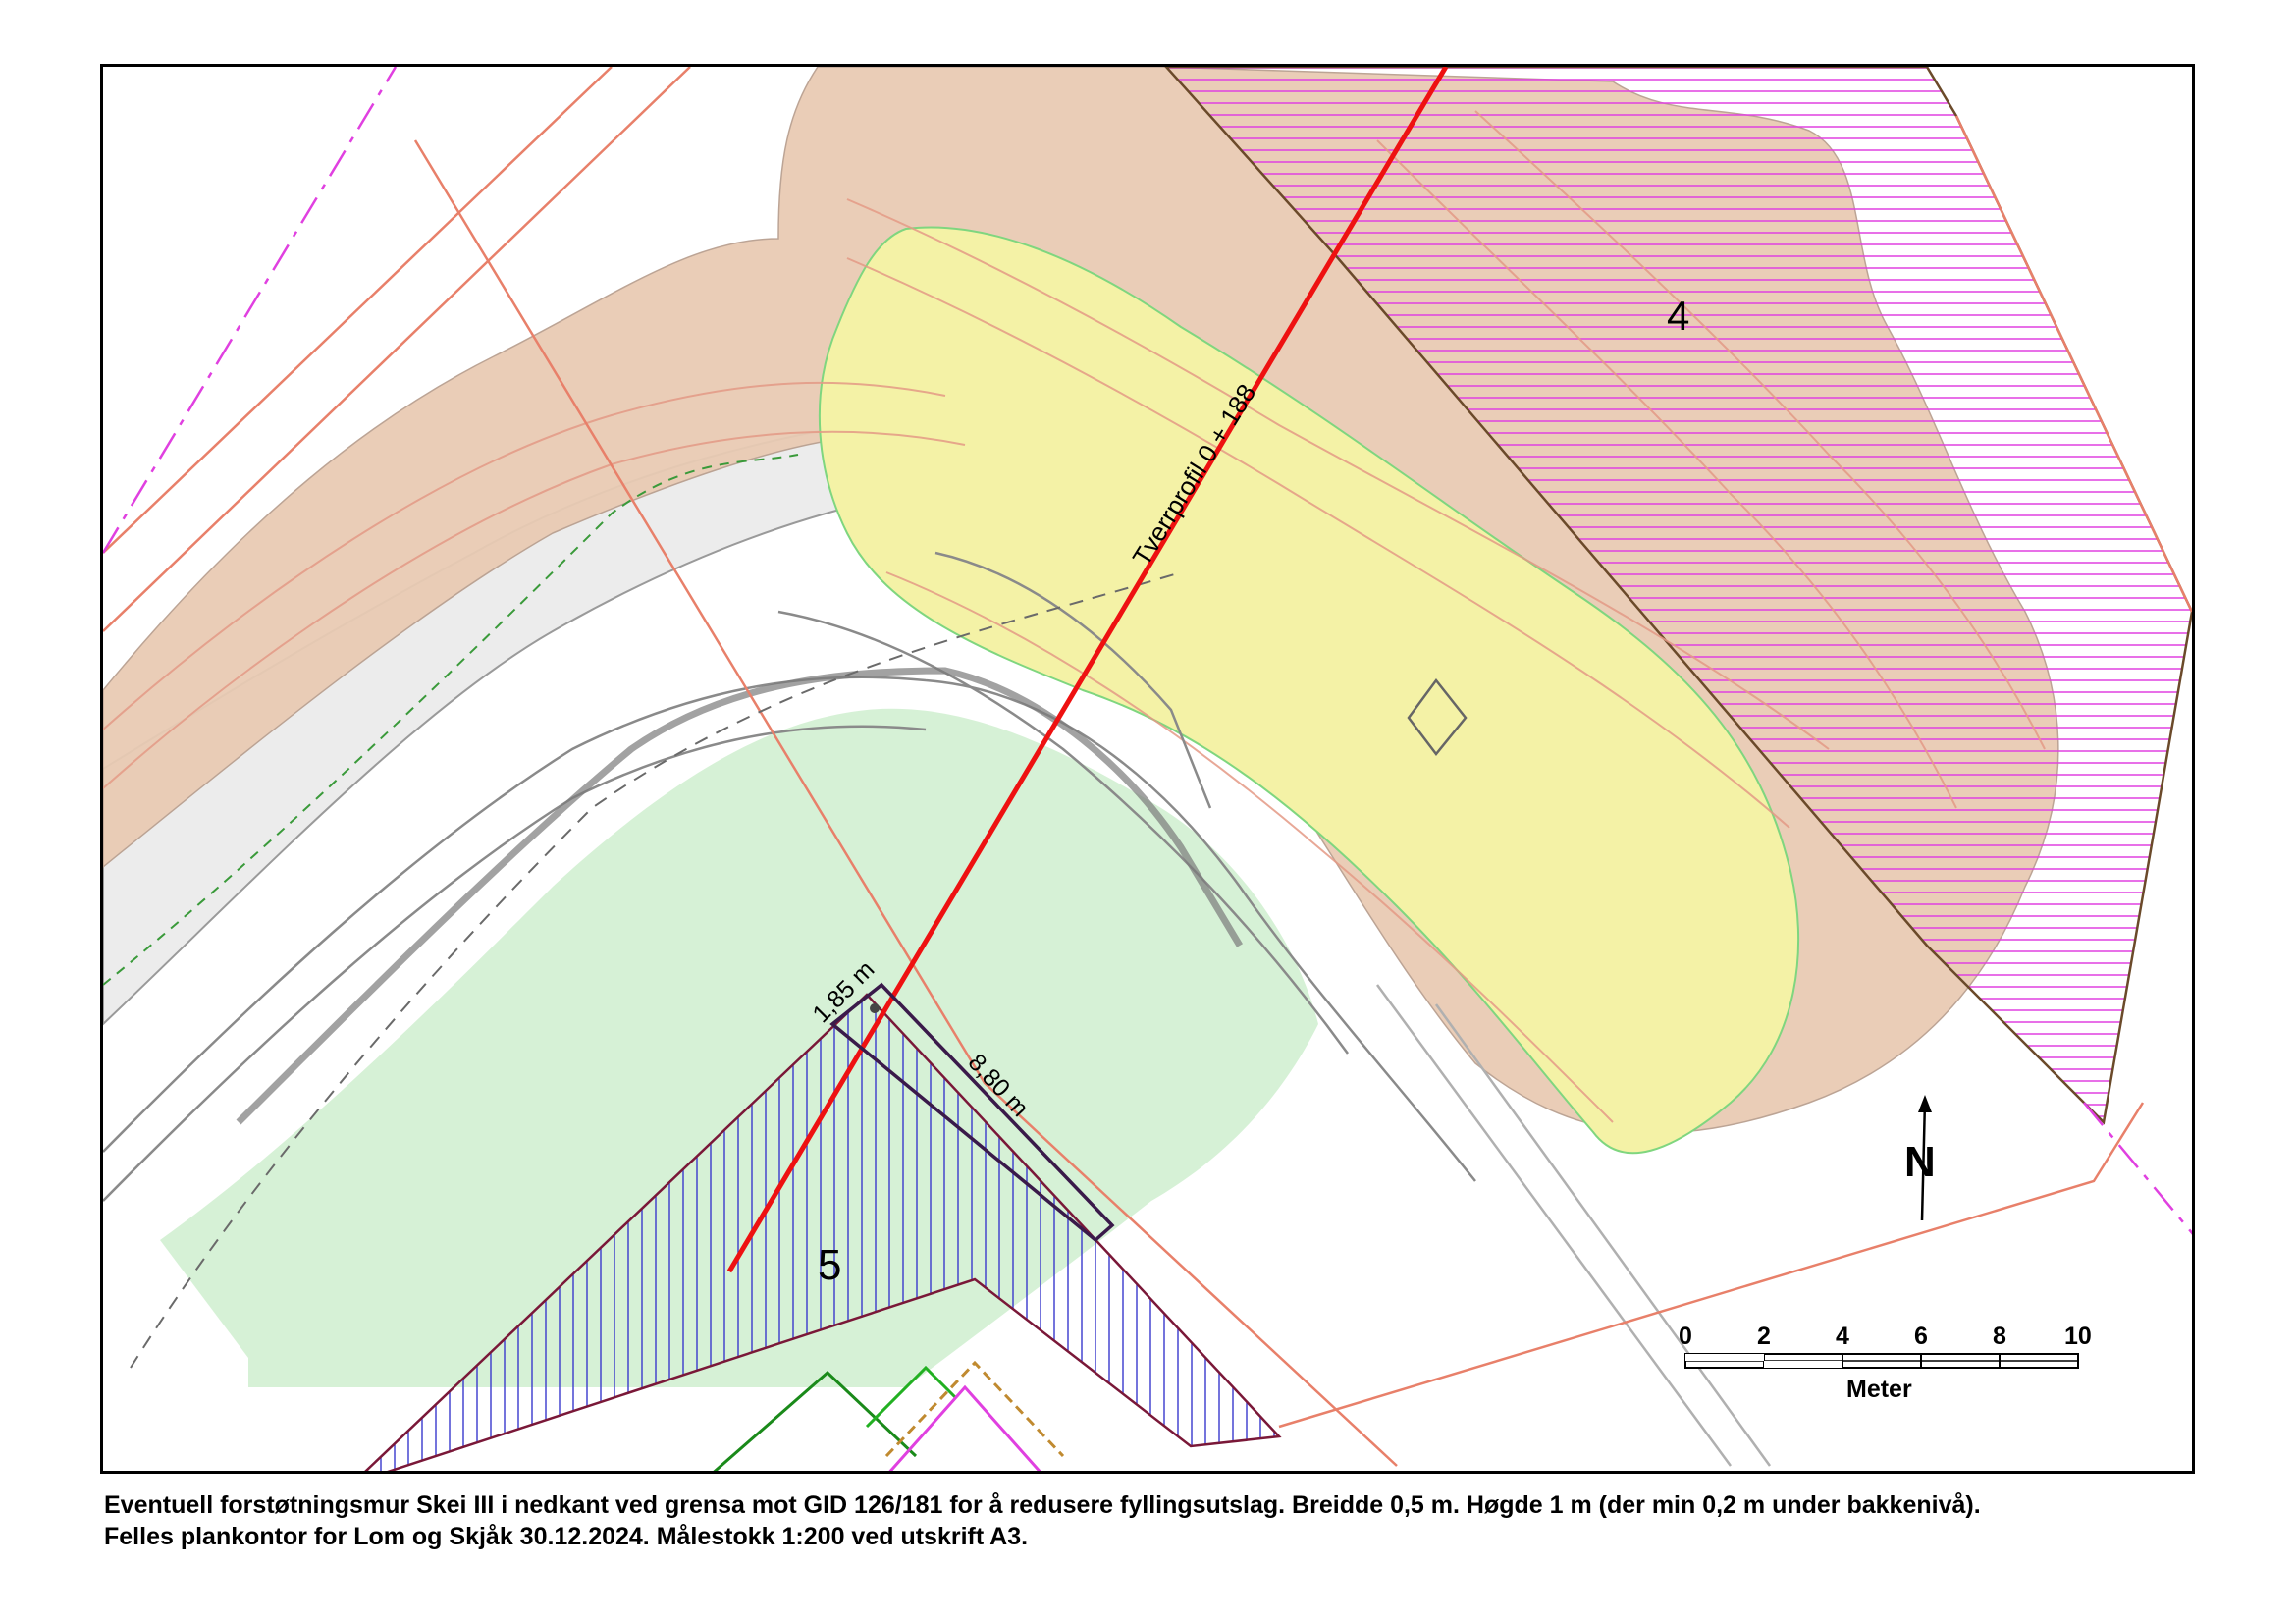 The image size is (2296, 1623). What do you see at coordinates (1678, 316) in the screenshot?
I see `area-4-label: 4` at bounding box center [1678, 316].